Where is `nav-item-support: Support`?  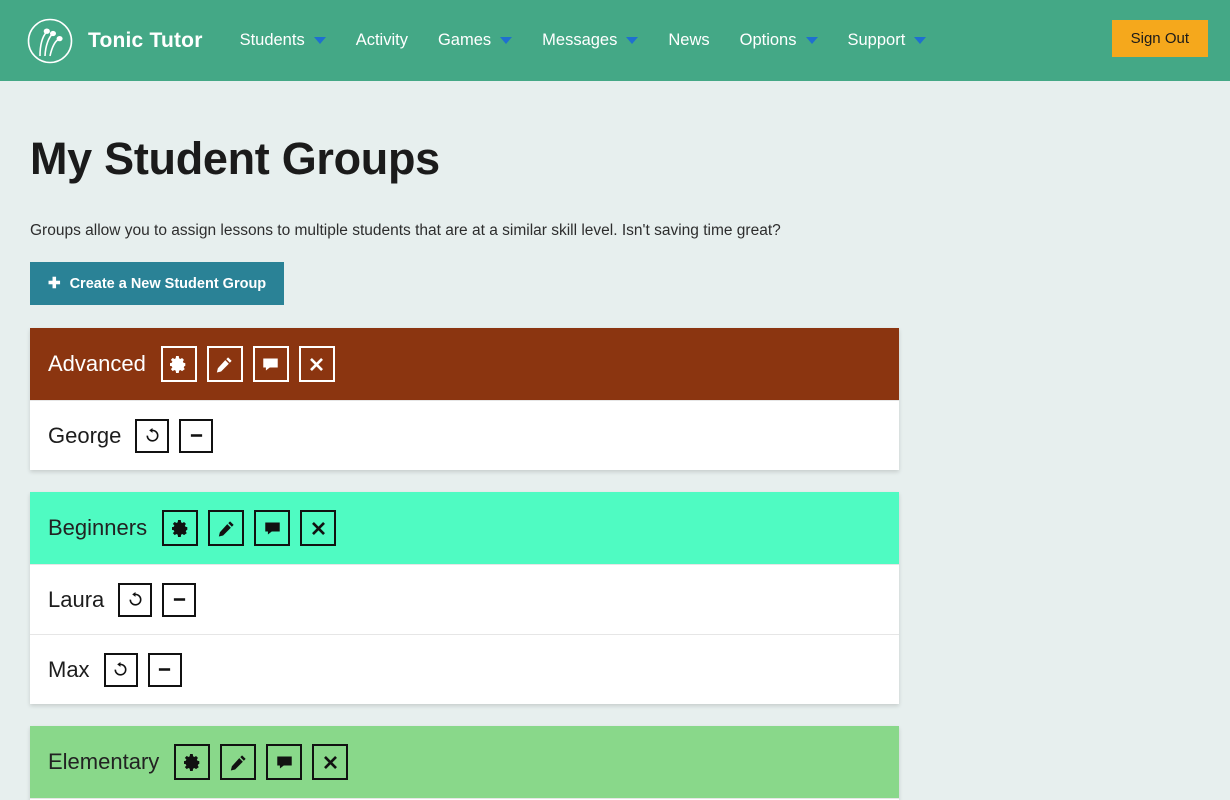
nav-item-support: Support is located at coordinates (887, 40).